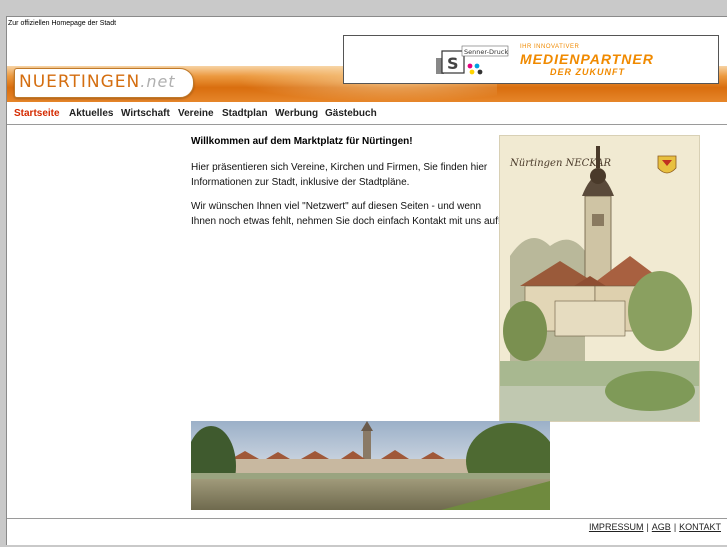 The width and height of the screenshot is (727, 547). What do you see at coordinates (486, 52) in the screenshot?
I see `ad-brand-text: Senner-Druck` at bounding box center [486, 52].